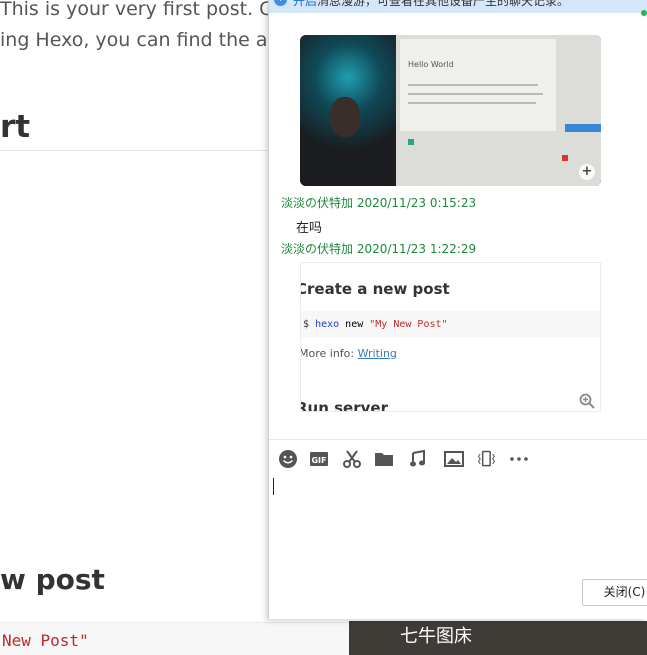  Describe the element at coordinates (583, 128) in the screenshot. I see `photo-blue-button` at that location.